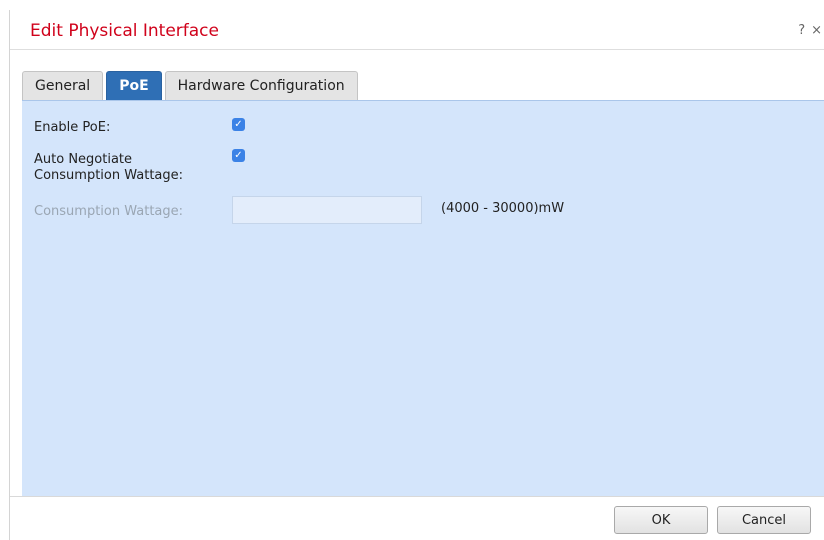  Describe the element at coordinates (9, 275) in the screenshot. I see `dialog-left-border` at that location.